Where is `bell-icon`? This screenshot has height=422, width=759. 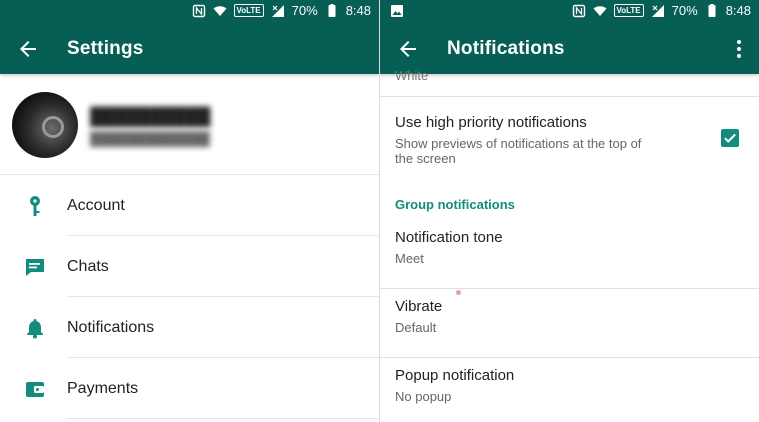
bell-icon is located at coordinates (35, 329).